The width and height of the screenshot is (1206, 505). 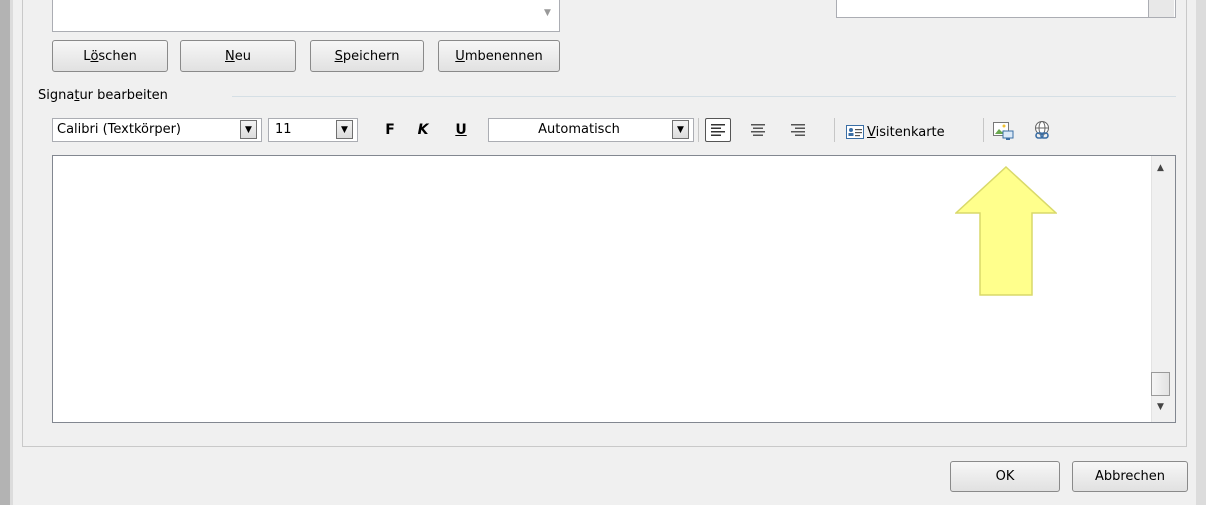 What do you see at coordinates (1160, 407) in the screenshot?
I see `scroll-down-icon: ▼` at bounding box center [1160, 407].